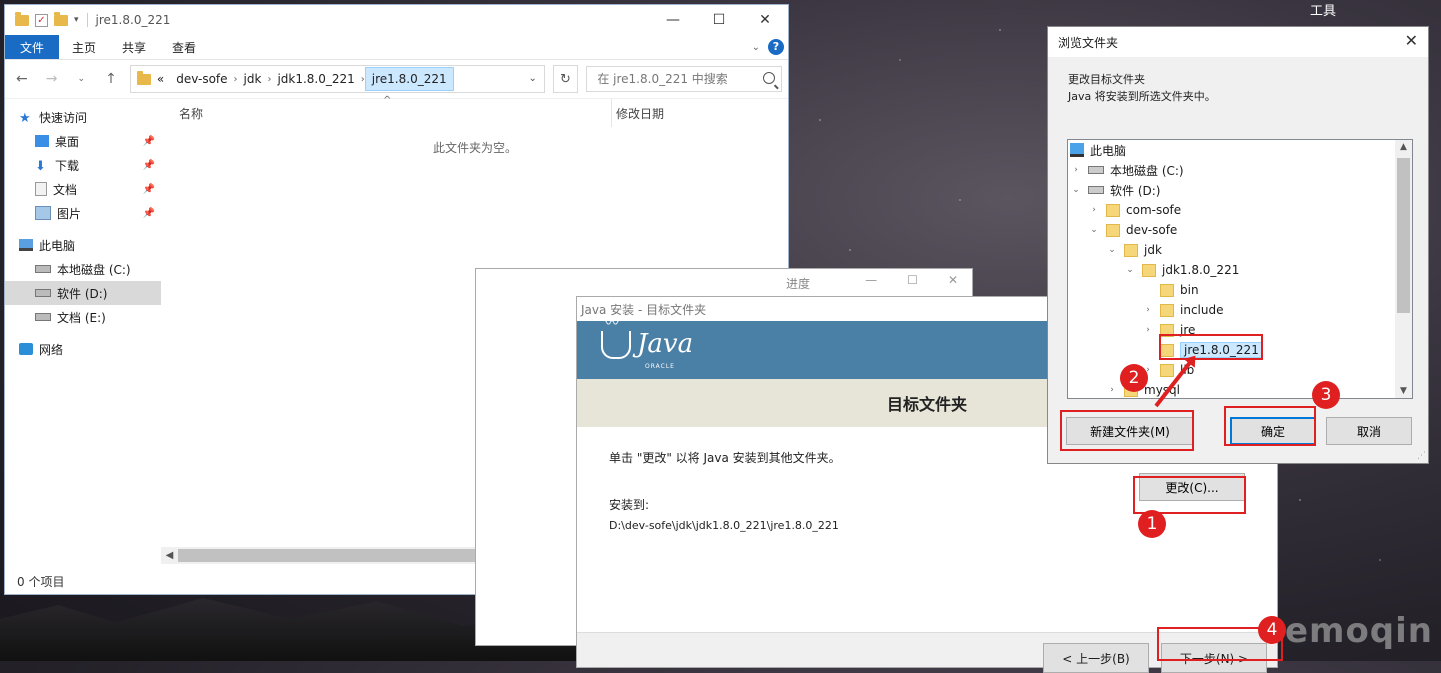 This screenshot has width=1441, height=673. I want to click on tab-view: 查看, so click(184, 47).